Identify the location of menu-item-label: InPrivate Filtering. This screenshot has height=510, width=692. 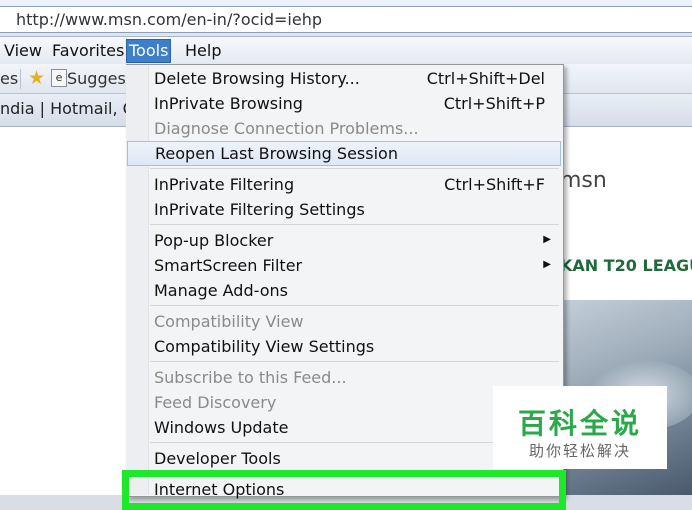
(224, 184).